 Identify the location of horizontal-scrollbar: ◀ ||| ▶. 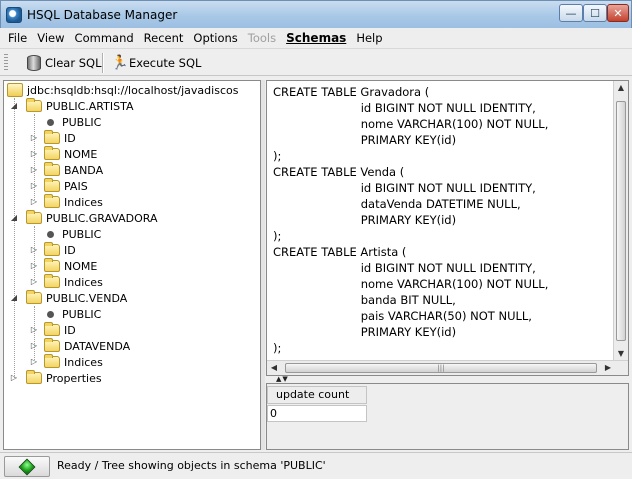
(447, 367).